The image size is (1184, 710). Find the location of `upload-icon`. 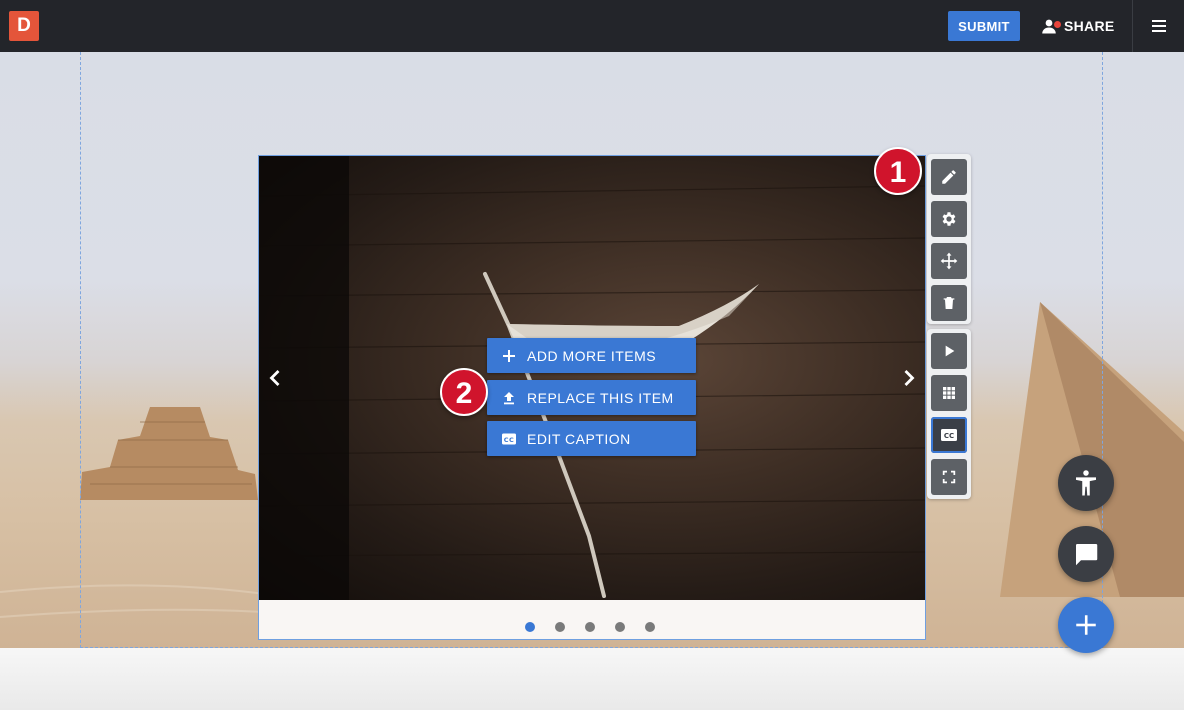

upload-icon is located at coordinates (509, 398).